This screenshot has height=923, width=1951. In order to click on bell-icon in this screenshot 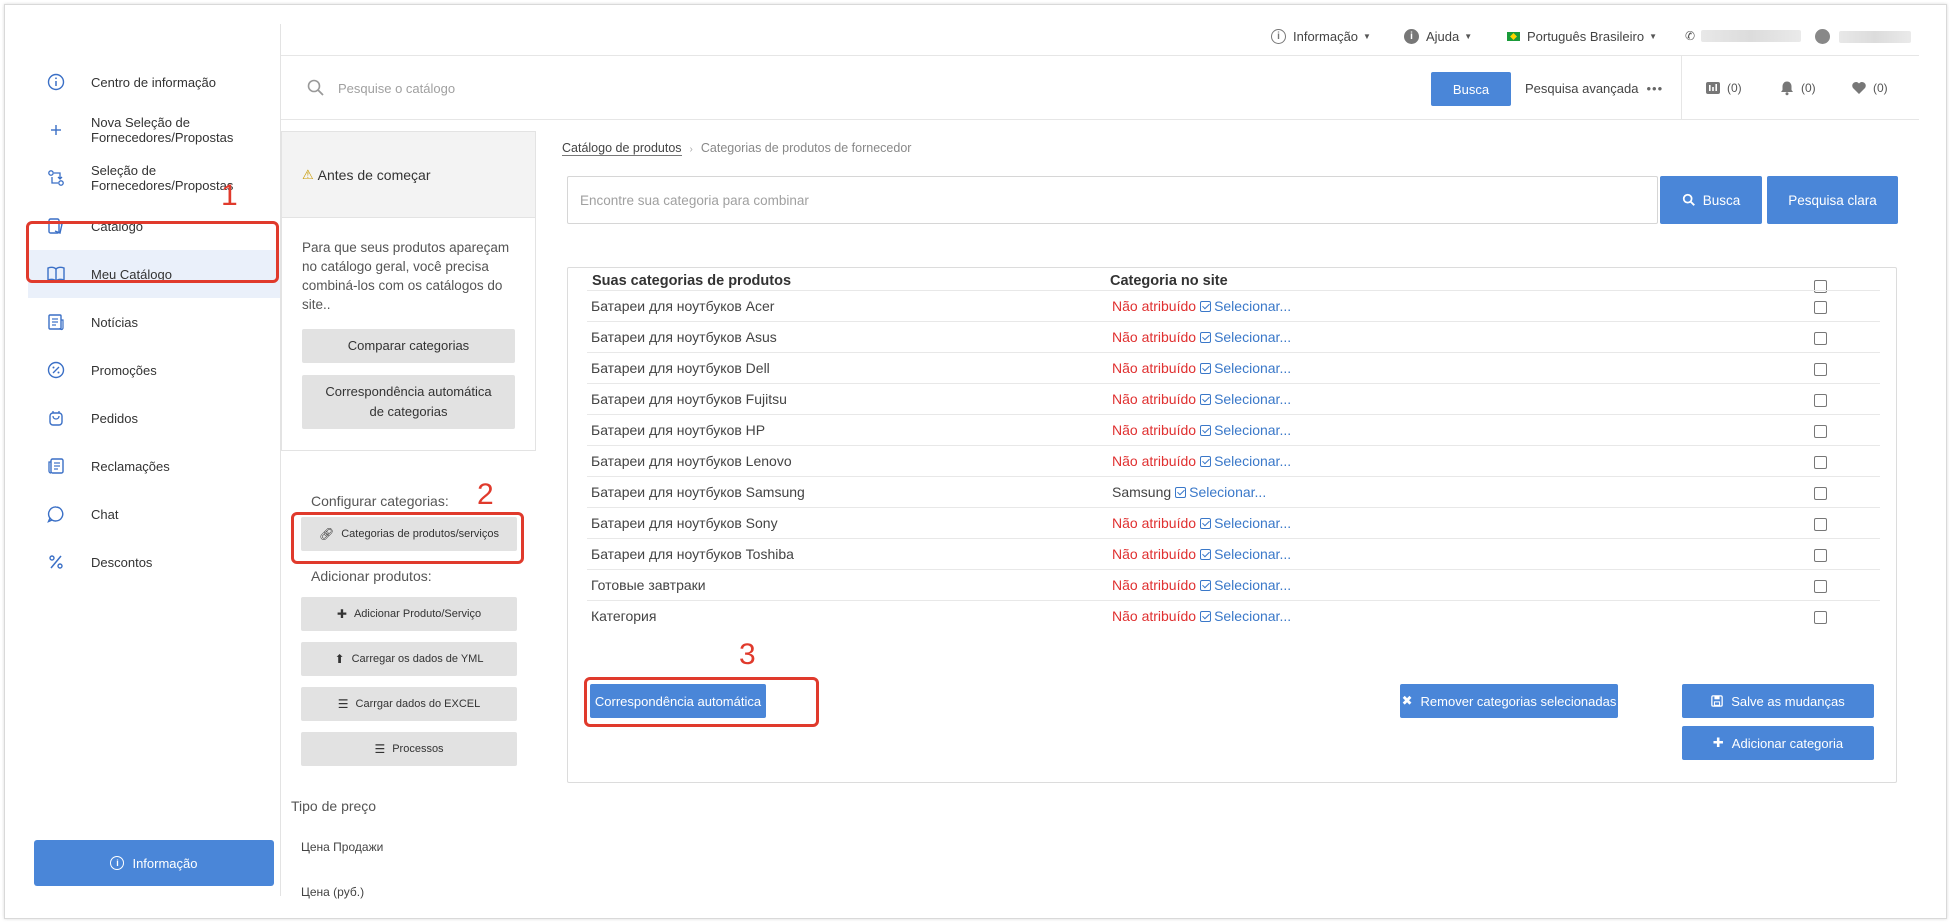, I will do `click(1787, 88)`.